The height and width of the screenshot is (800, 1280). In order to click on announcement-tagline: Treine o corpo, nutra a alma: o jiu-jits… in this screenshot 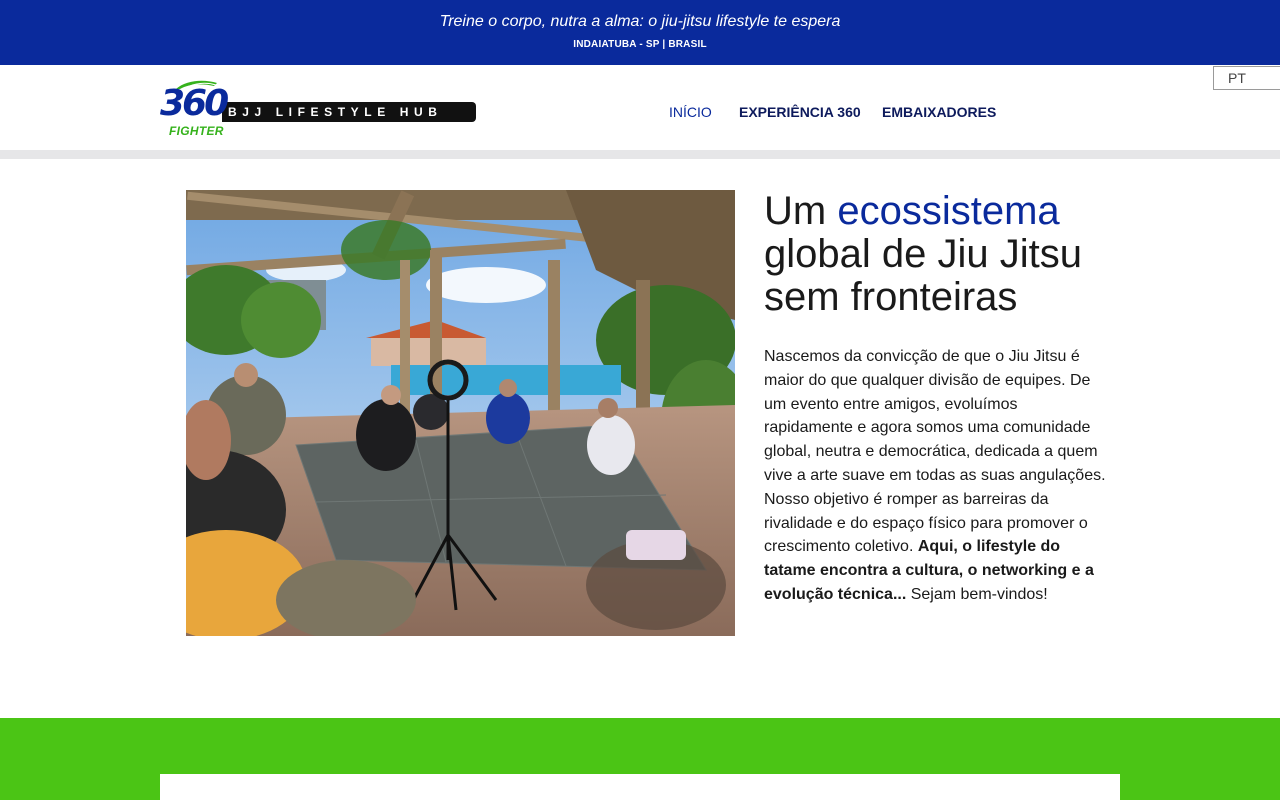, I will do `click(640, 21)`.